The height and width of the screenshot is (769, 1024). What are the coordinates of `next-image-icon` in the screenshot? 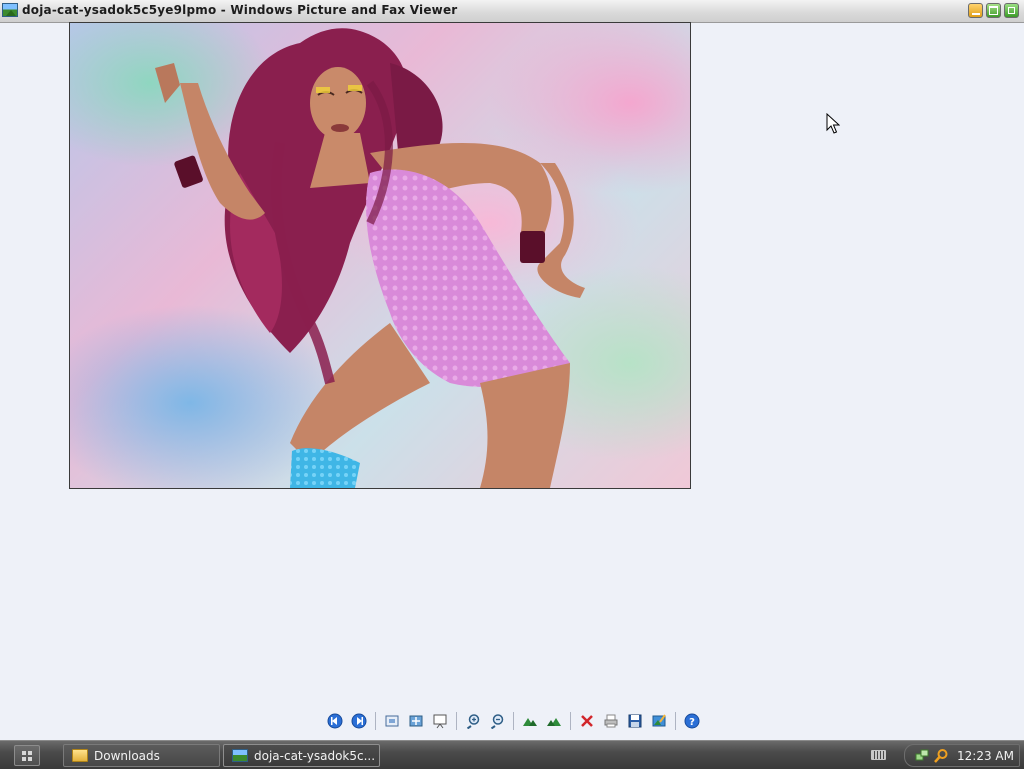 It's located at (359, 721).